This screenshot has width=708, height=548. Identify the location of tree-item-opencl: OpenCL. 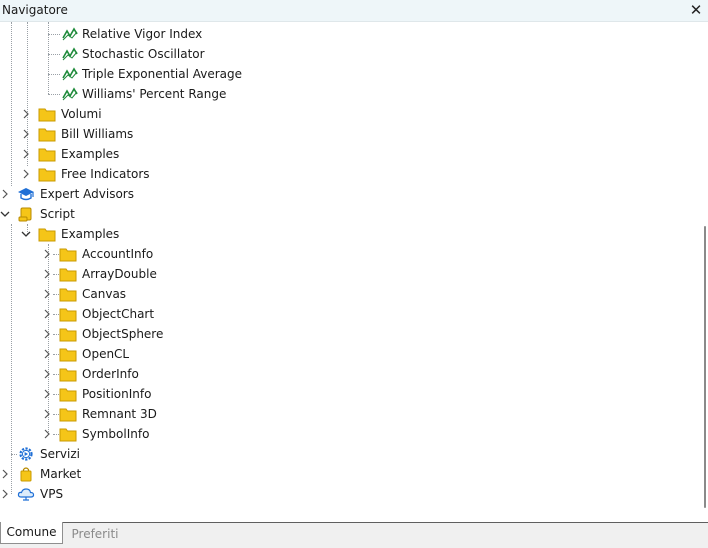
(348, 354).